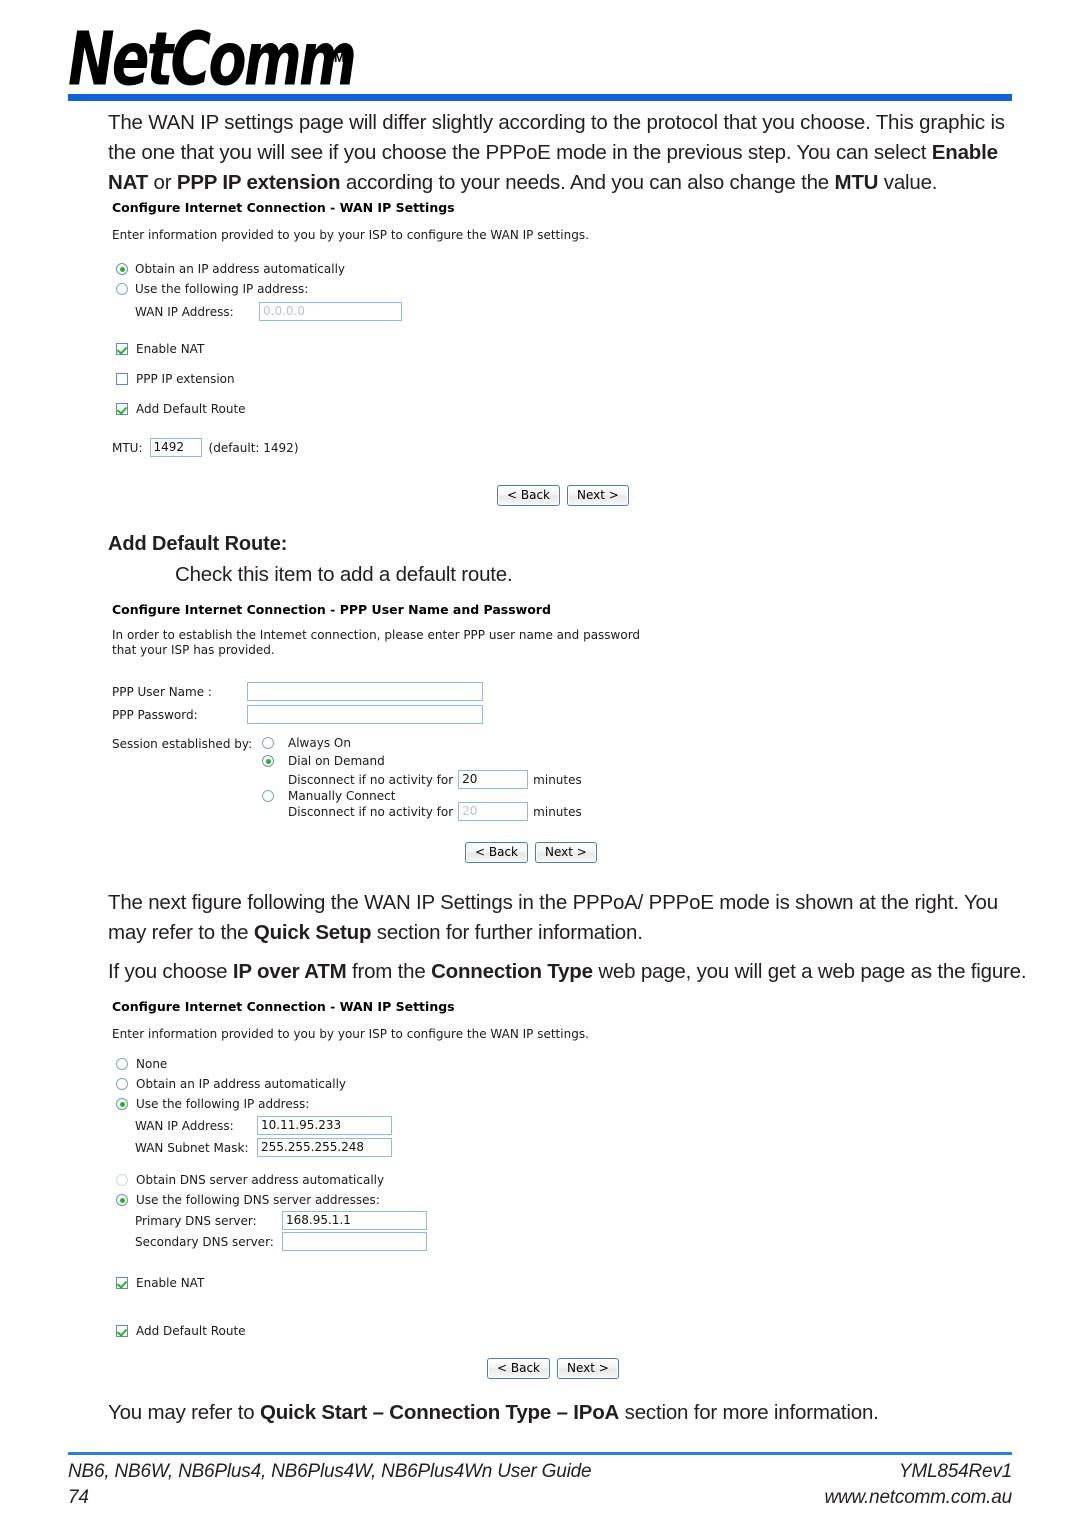 This screenshot has width=1080, height=1527. I want to click on radio-icon-dial-on-demand, so click(268, 761).